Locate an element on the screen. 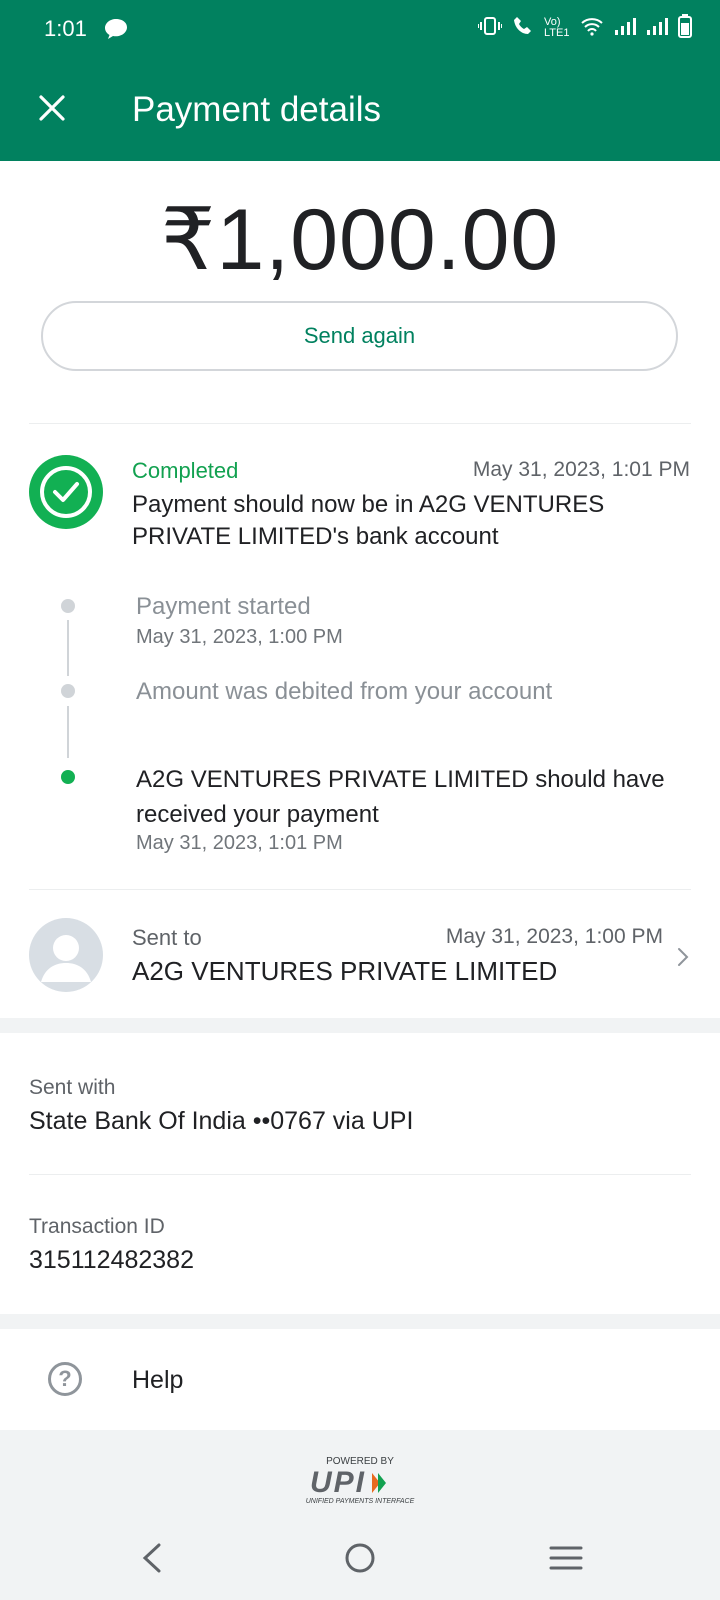 The width and height of the screenshot is (720, 1600). avatar is located at coordinates (66, 955).